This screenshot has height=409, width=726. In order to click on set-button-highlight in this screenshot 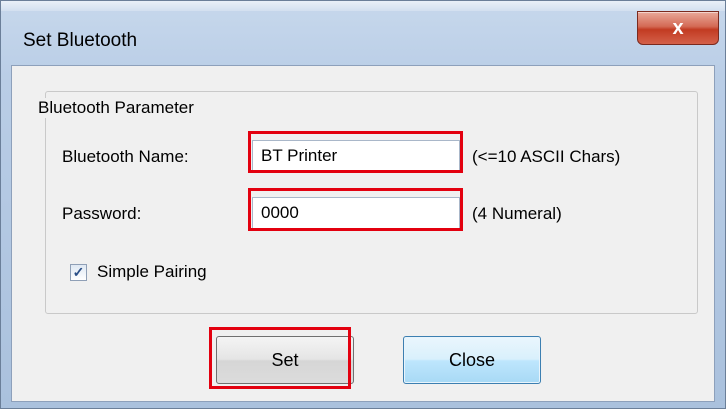, I will do `click(280, 358)`.